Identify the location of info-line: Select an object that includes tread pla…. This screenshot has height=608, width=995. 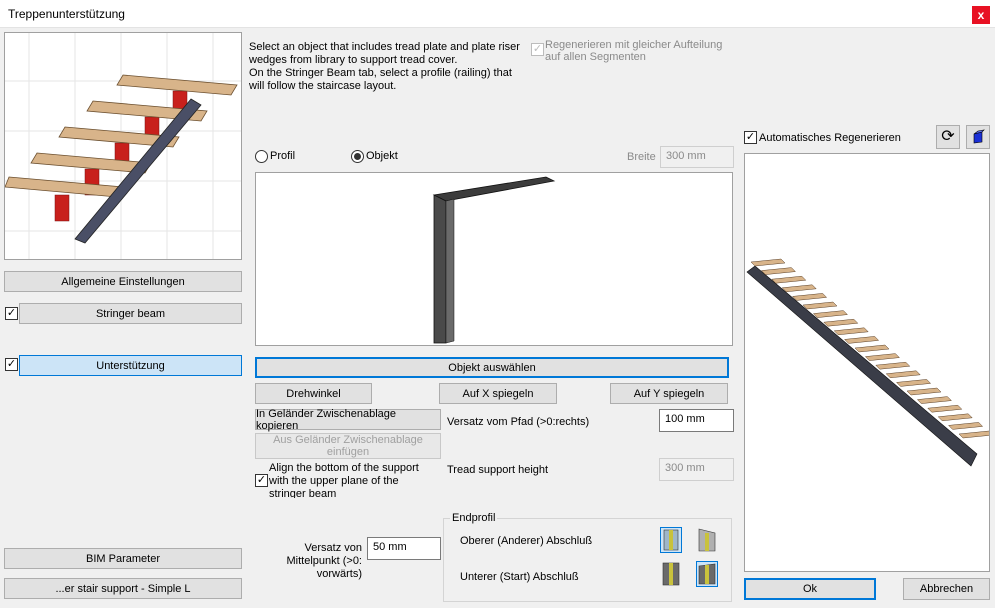
(384, 47).